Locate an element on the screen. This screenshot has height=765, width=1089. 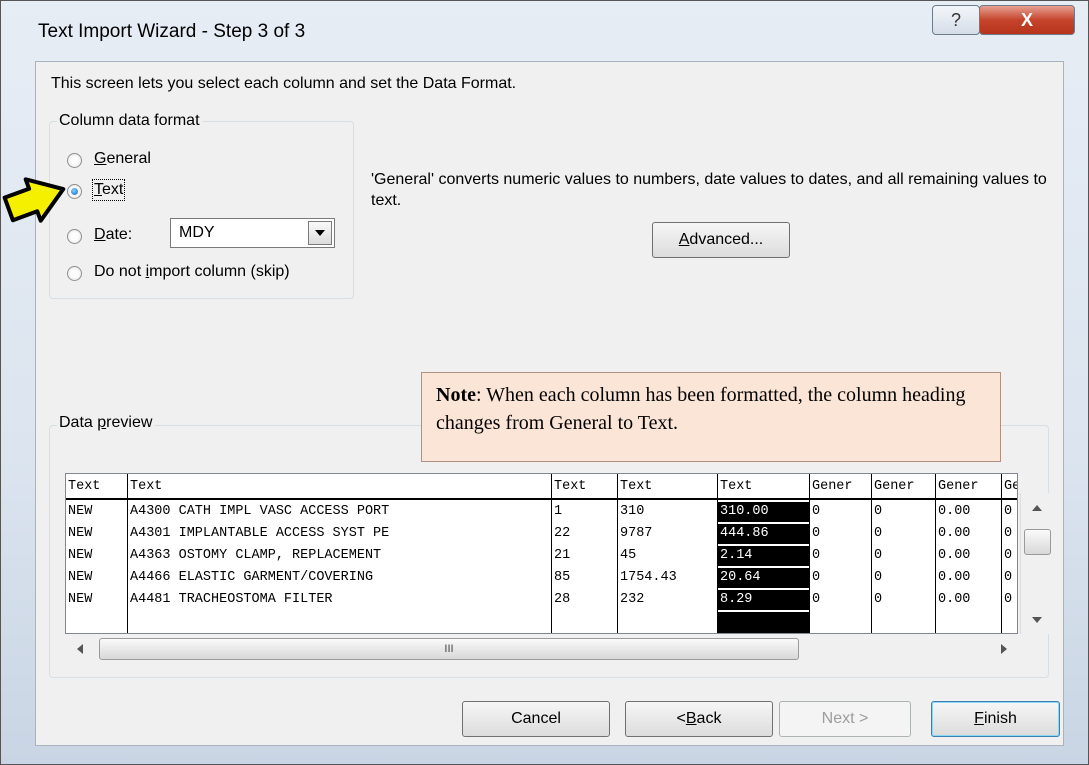
table-cell: A4466 ELASTIC GARMENT/COVERING is located at coordinates (252, 577).